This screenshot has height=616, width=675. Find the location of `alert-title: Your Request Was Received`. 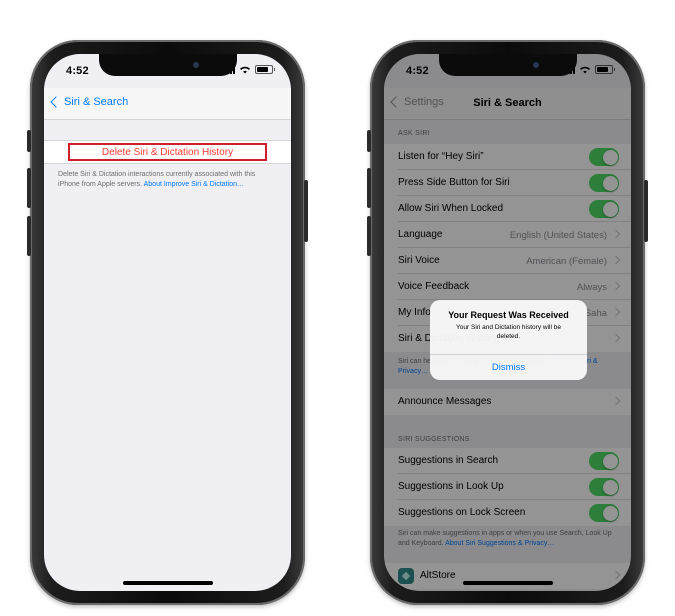

alert-title: Your Request Was Received is located at coordinates (508, 315).